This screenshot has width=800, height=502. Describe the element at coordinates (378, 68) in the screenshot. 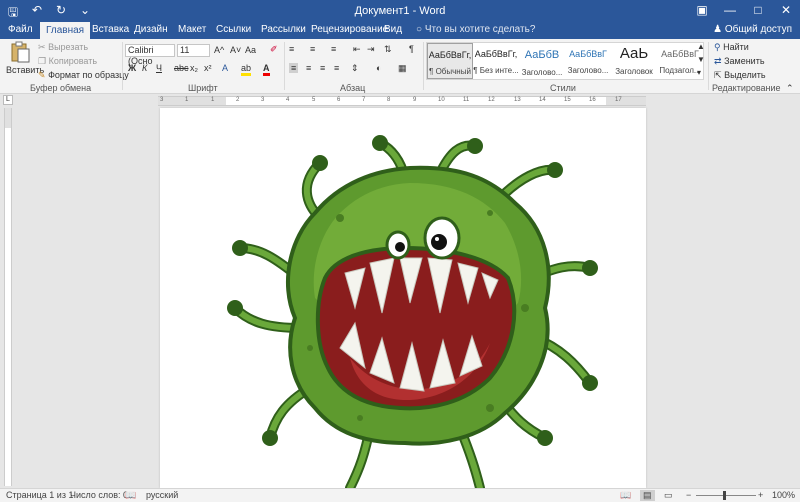

I see `shading-icon: ◐` at that location.